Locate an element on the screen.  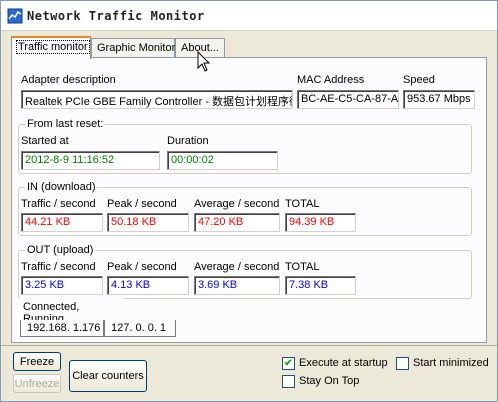
tab-label: Traffic monitor is located at coordinates (53, 47).